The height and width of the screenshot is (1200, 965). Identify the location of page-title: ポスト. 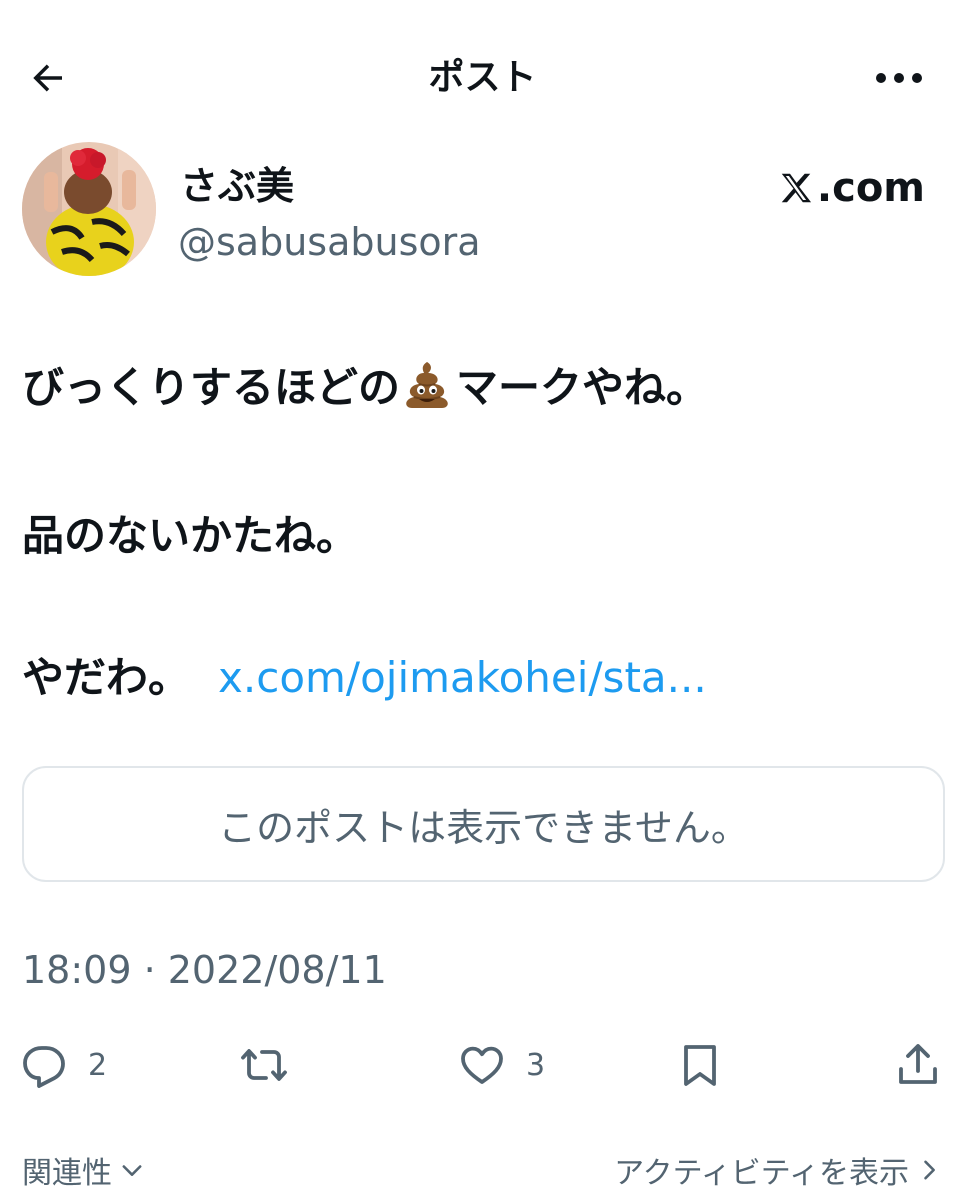
(482, 77).